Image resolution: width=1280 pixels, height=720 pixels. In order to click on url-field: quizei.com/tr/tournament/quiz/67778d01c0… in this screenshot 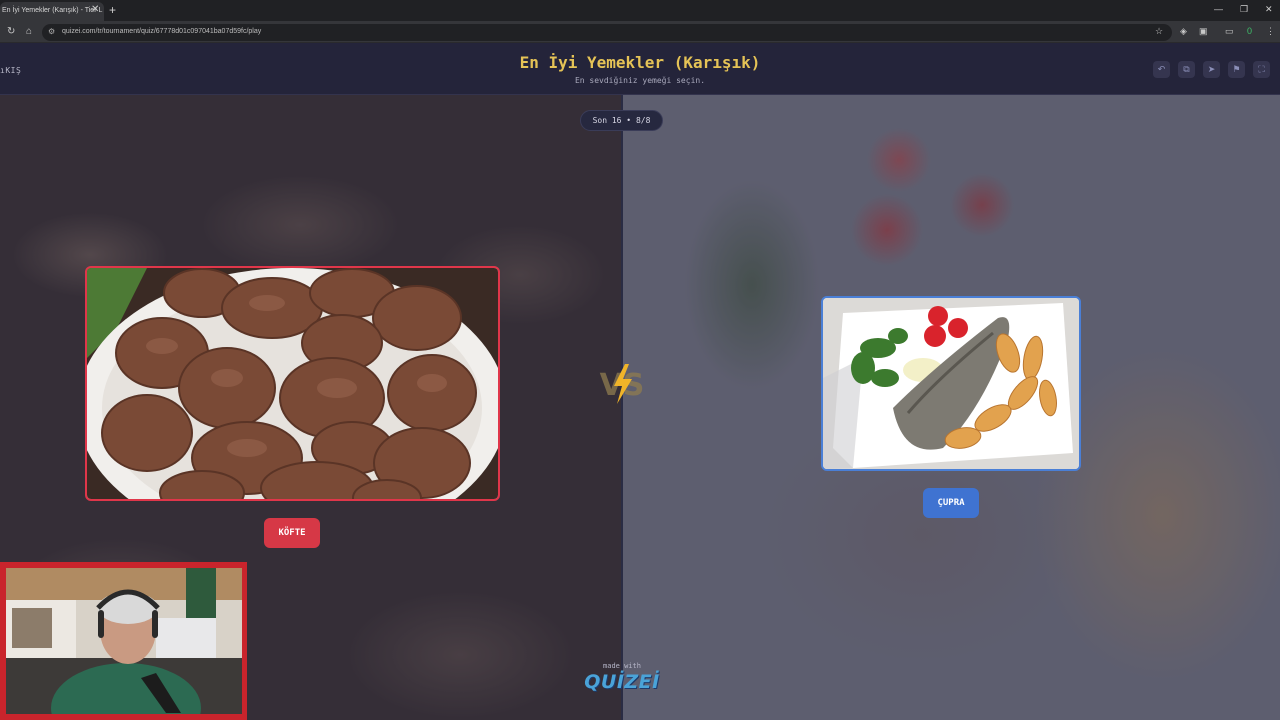, I will do `click(607, 32)`.